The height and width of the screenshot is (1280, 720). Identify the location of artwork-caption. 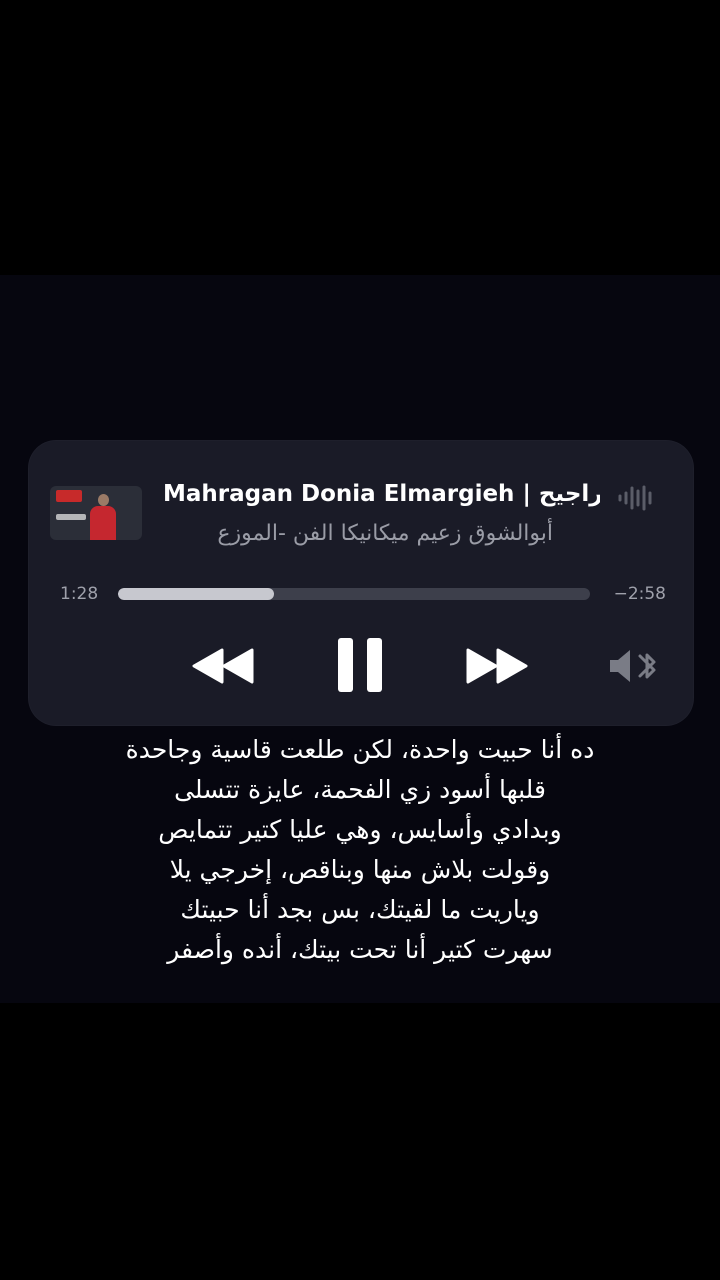
(71, 517).